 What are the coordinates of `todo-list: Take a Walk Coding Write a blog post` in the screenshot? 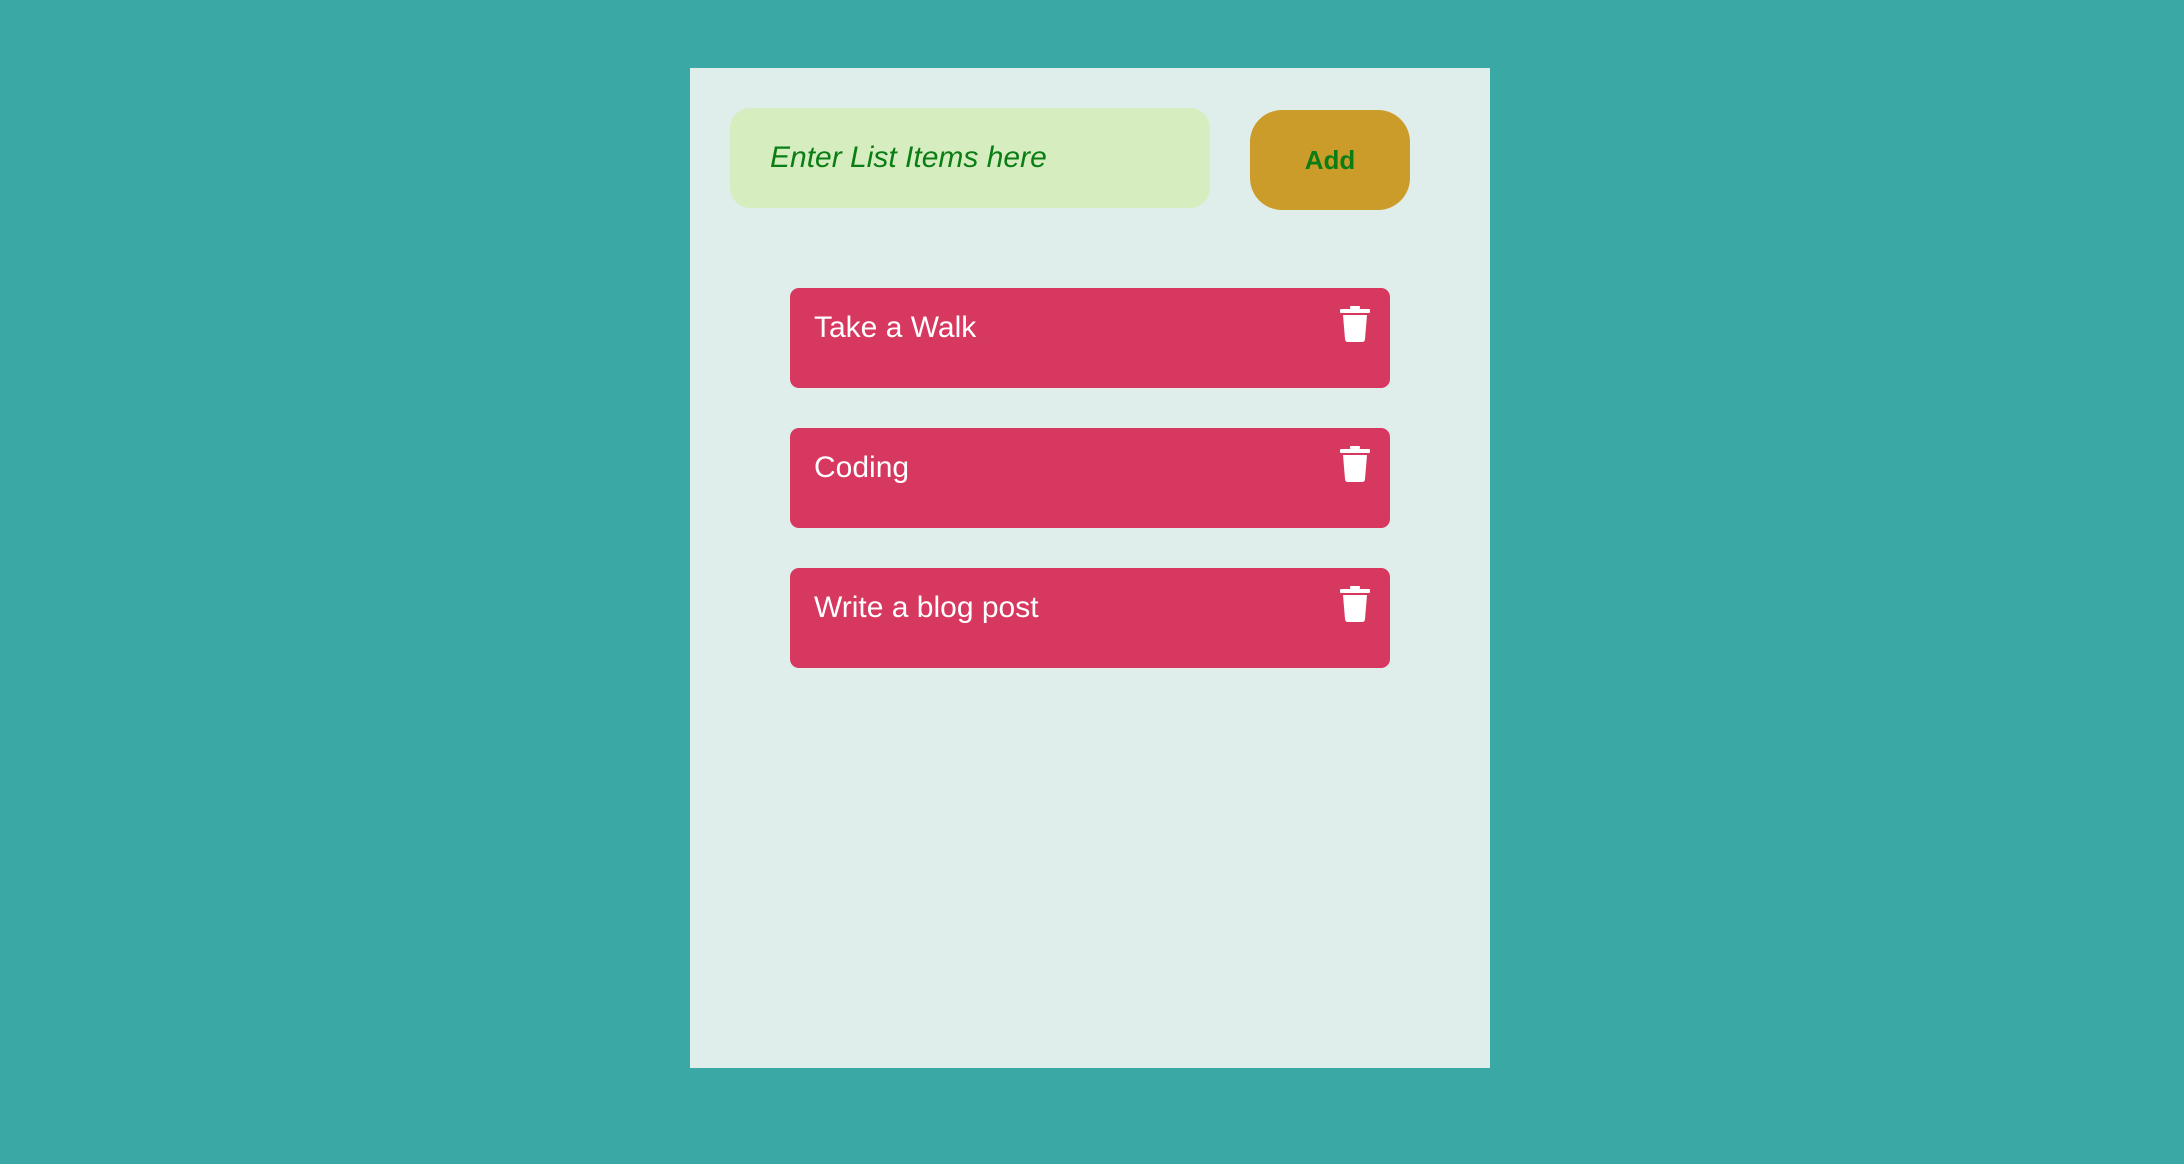 It's located at (1090, 498).